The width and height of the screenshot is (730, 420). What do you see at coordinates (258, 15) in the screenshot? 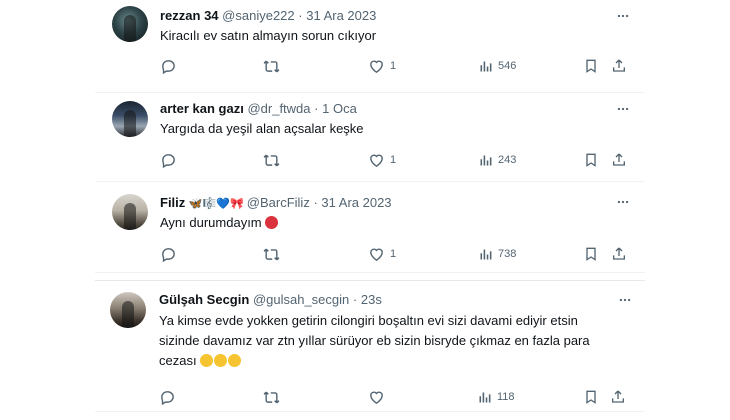
I see `user-handle: @saniye222` at bounding box center [258, 15].